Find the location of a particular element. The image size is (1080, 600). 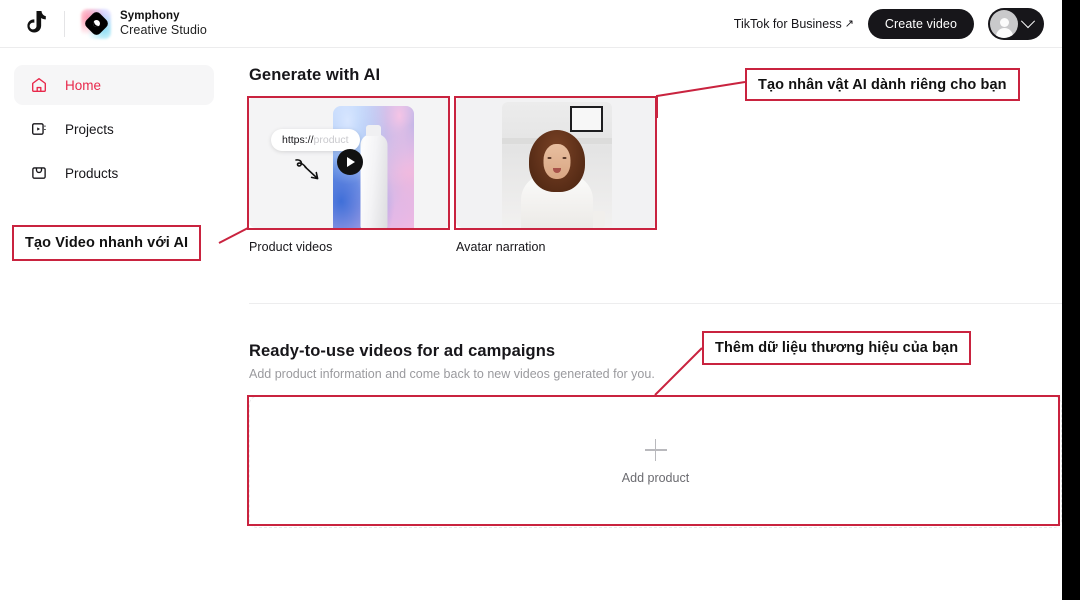

projects-video-icon is located at coordinates (38, 129).